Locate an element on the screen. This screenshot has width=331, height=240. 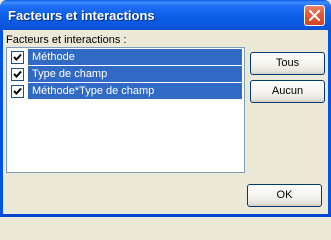
ok-button: OK is located at coordinates (284, 195).